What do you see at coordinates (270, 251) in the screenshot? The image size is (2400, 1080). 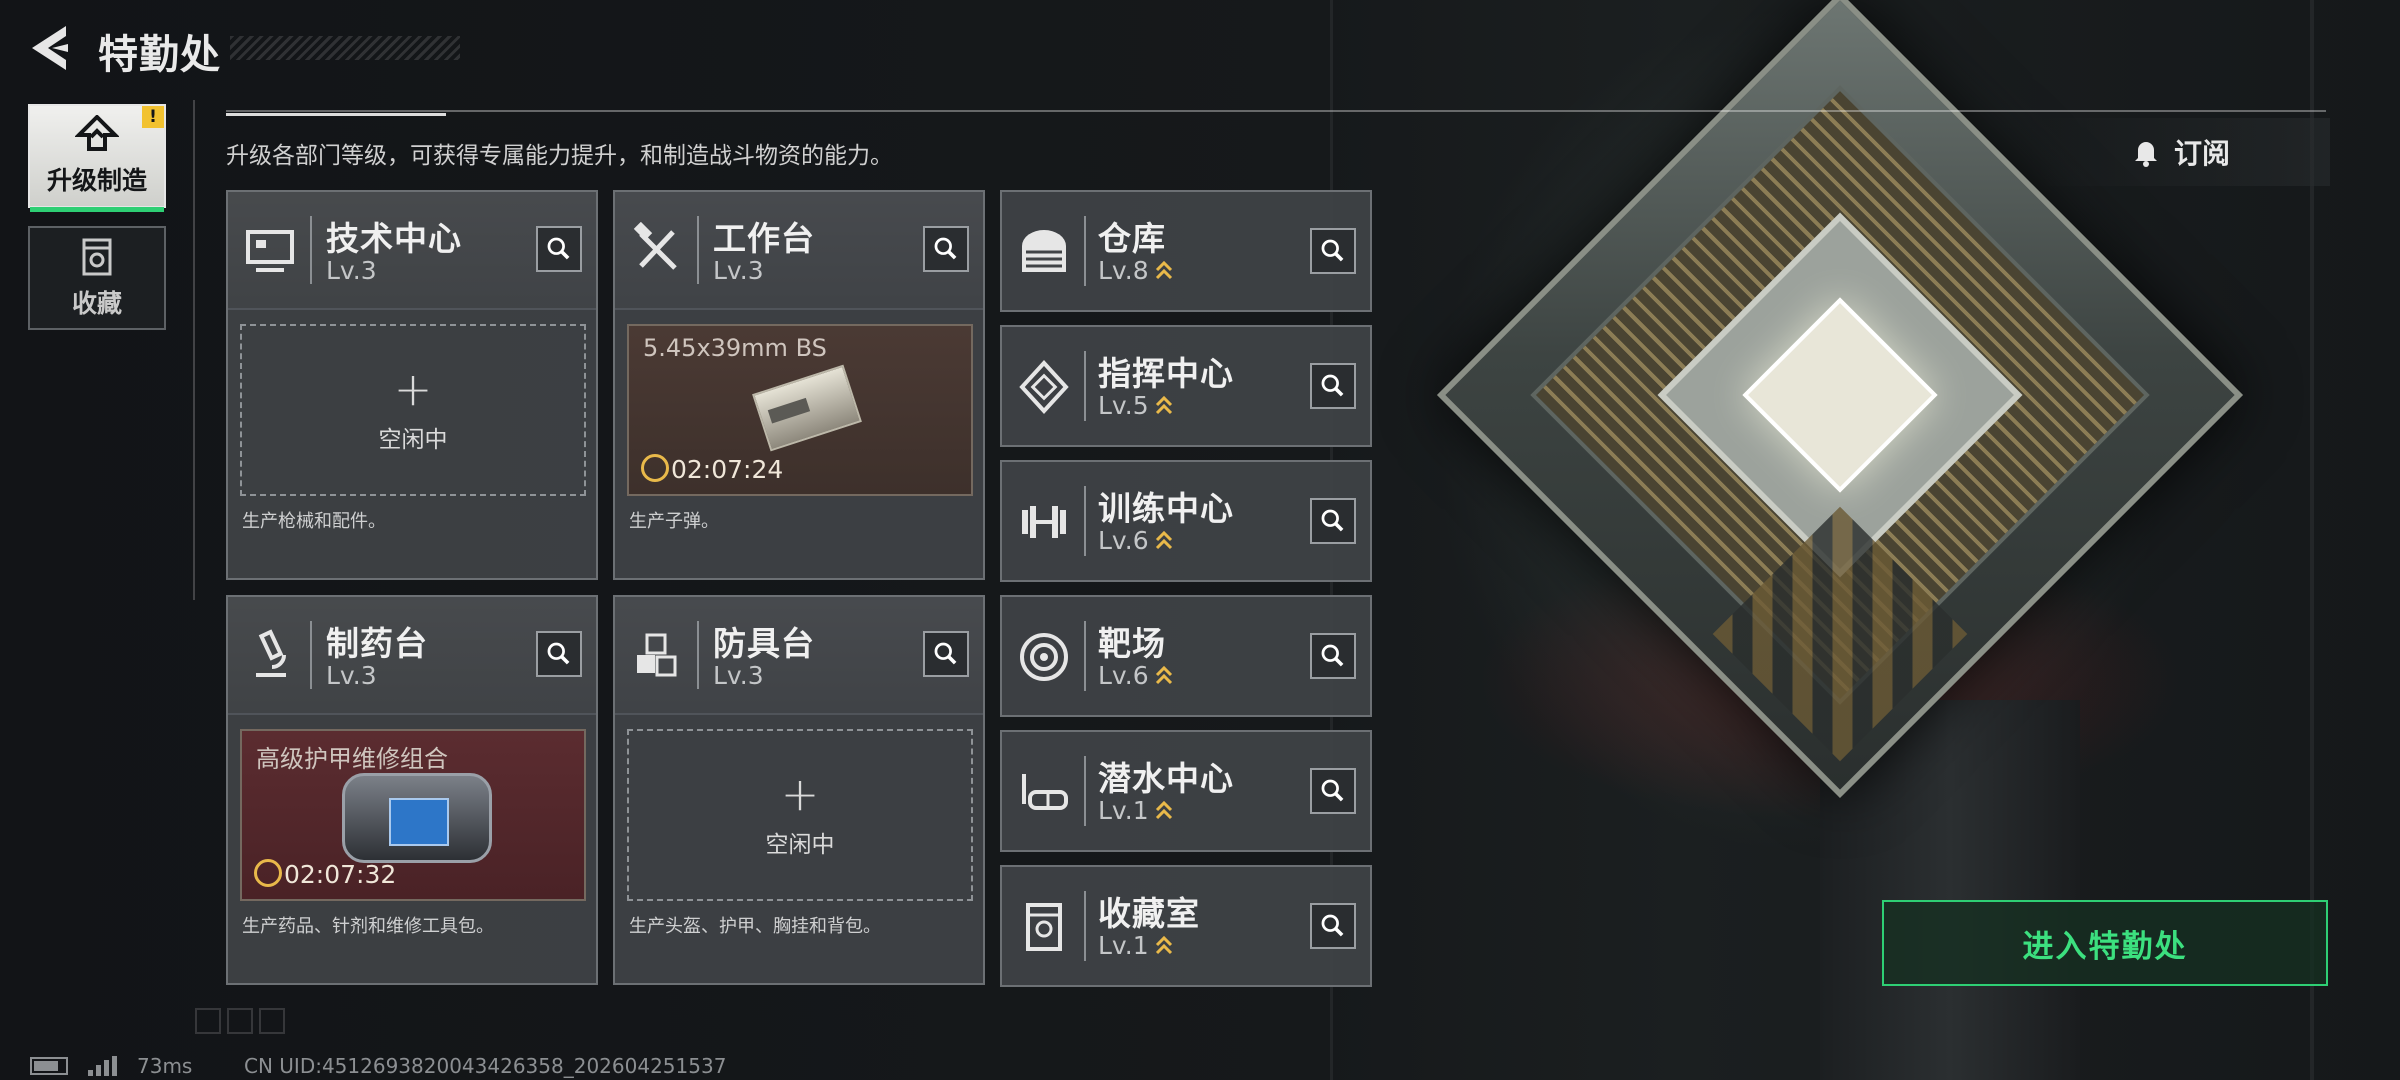 I see `monitor-icon` at bounding box center [270, 251].